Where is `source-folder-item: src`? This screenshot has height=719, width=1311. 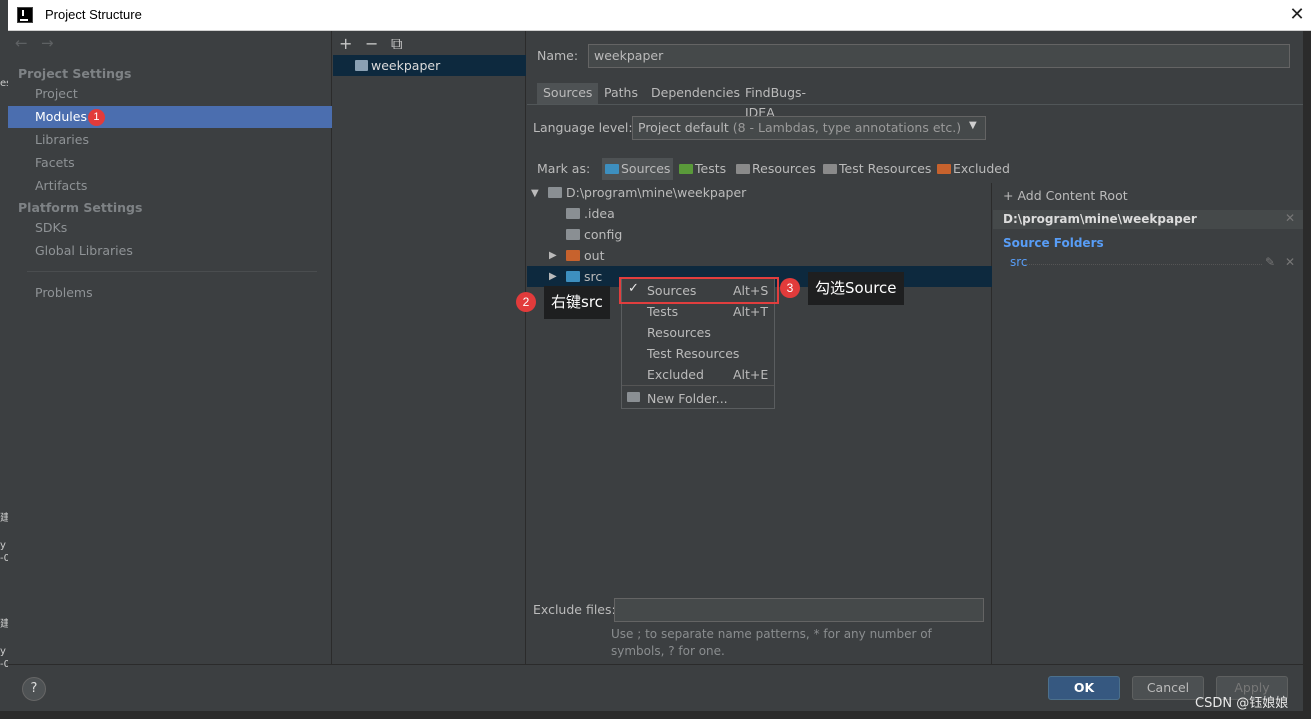
source-folder-item: src is located at coordinates (1019, 262).